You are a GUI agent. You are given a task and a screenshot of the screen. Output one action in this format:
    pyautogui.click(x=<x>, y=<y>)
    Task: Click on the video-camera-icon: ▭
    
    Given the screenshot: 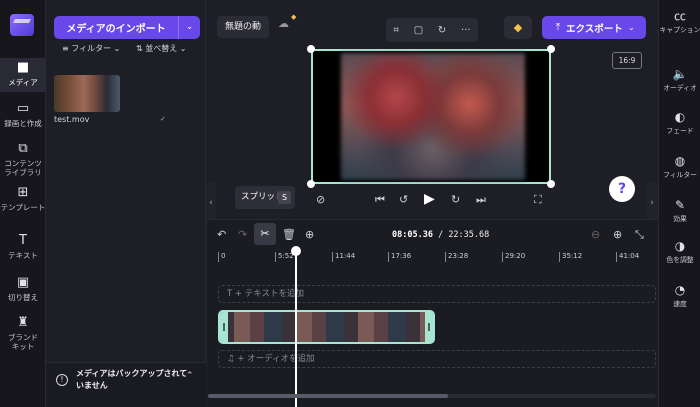 What is the action you would take?
    pyautogui.click(x=23, y=108)
    